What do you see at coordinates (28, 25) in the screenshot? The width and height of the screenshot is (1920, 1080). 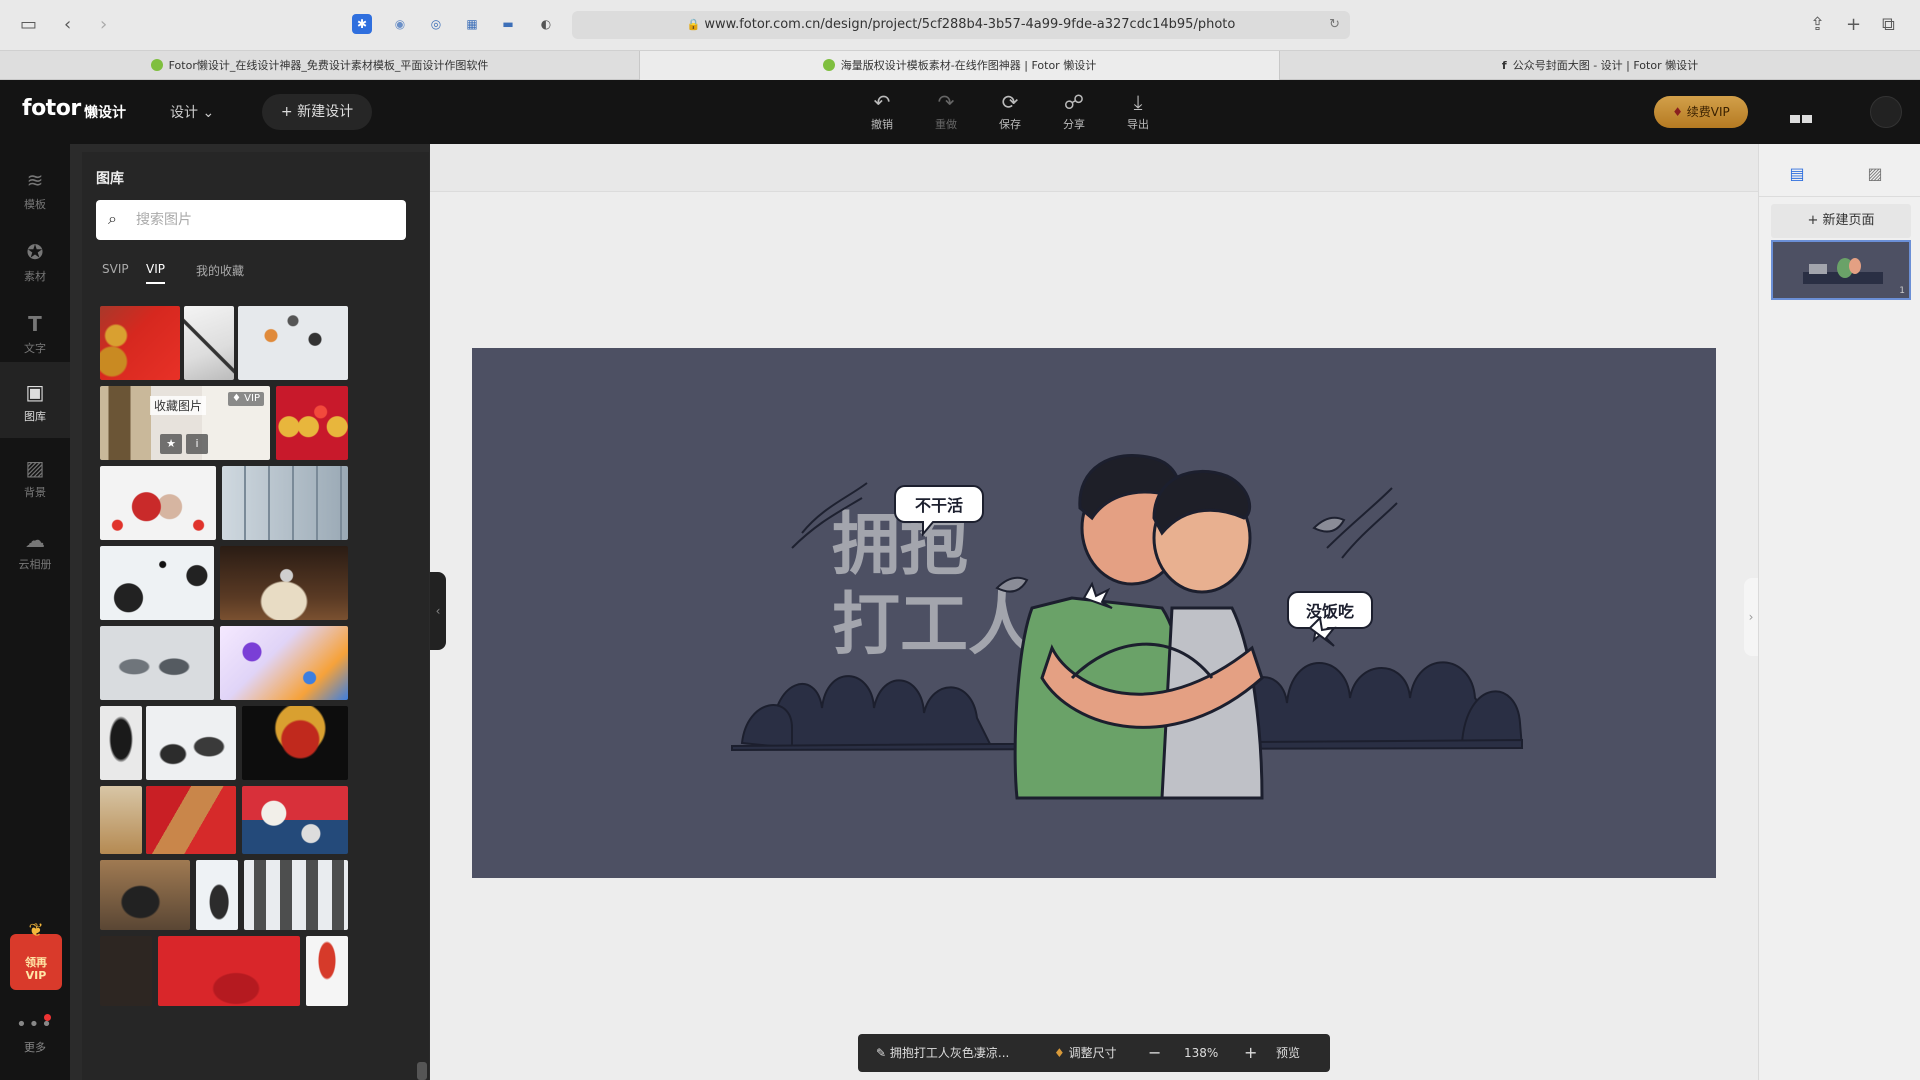 I see `sidebar-toggle-icon: ▭` at bounding box center [28, 25].